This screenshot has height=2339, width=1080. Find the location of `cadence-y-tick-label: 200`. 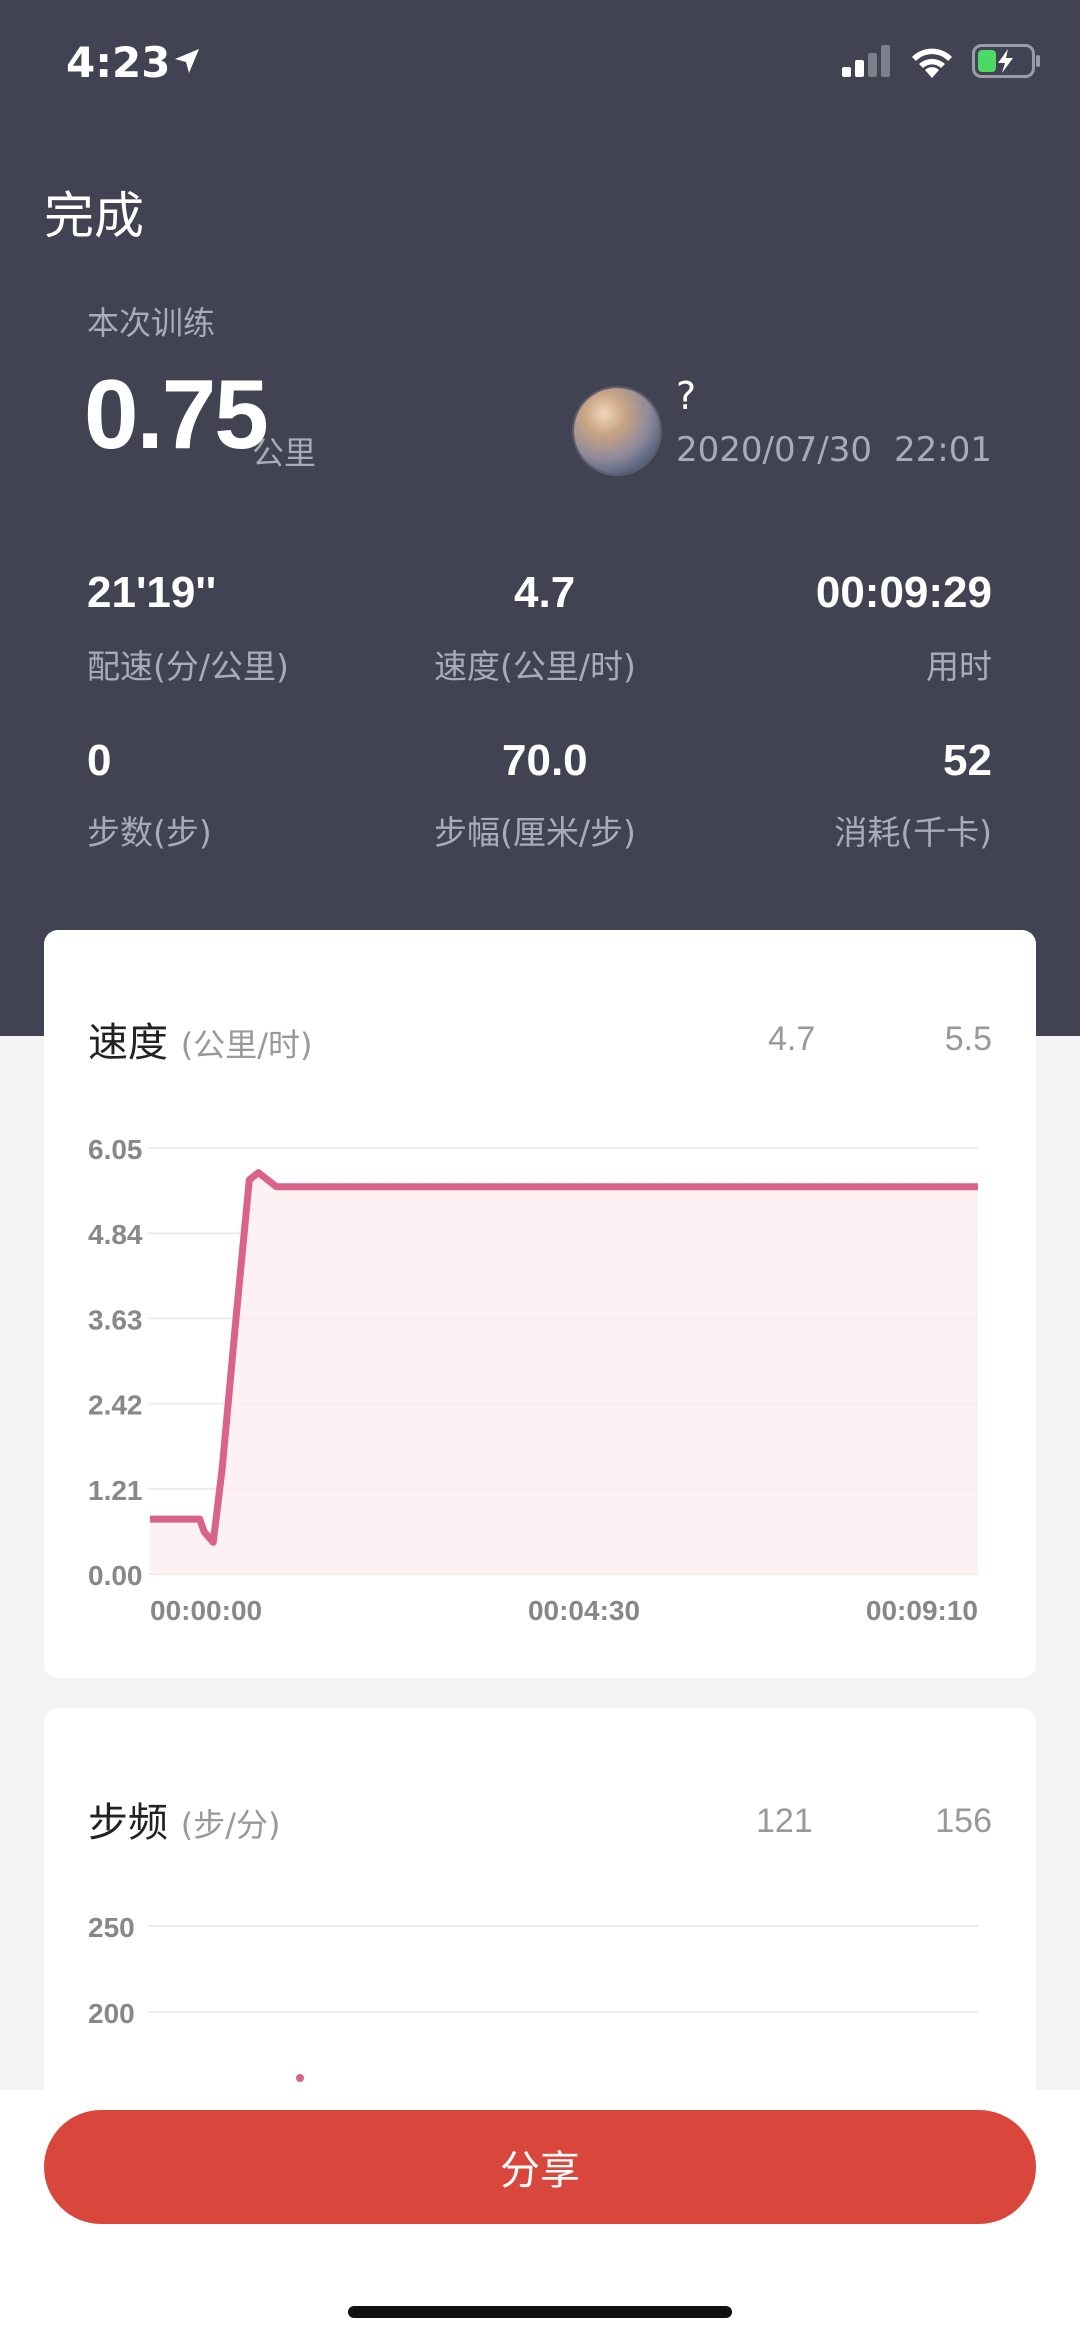

cadence-y-tick-label: 200 is located at coordinates (111, 2013).